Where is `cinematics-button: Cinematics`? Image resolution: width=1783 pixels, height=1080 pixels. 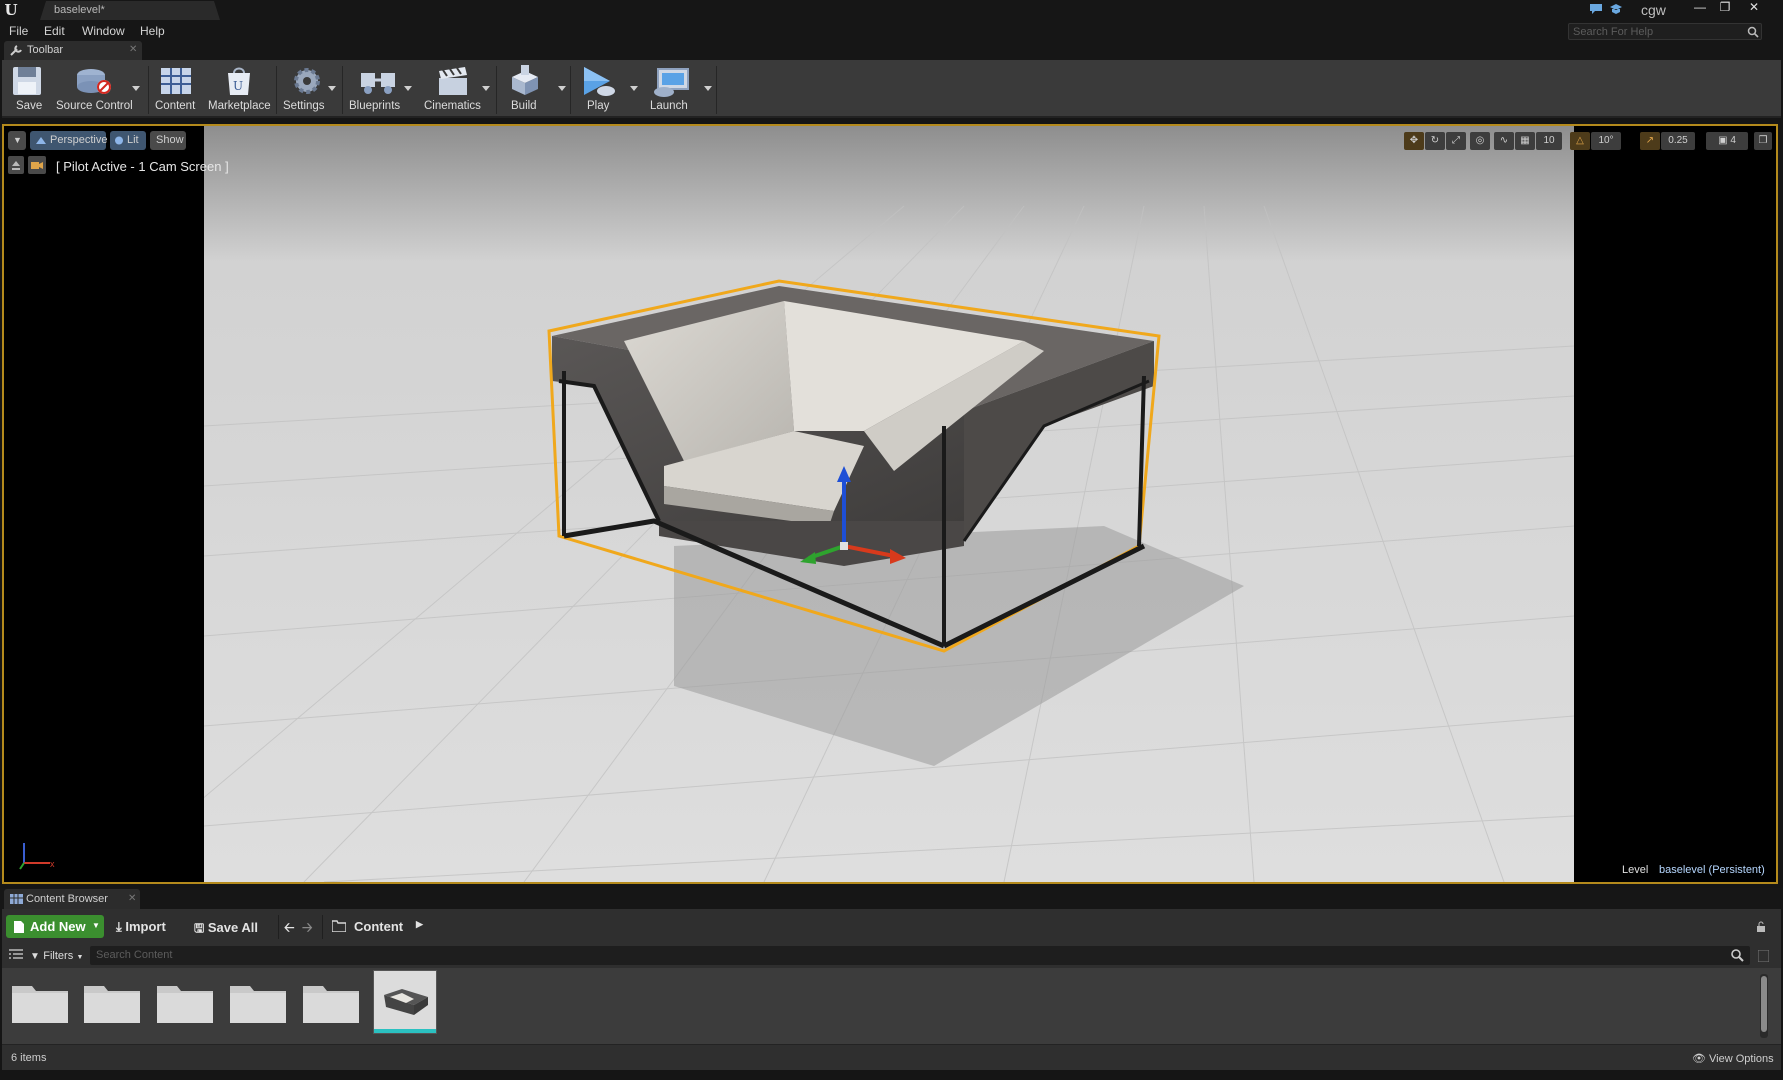
cinematics-button: Cinematics is located at coordinates (454, 89).